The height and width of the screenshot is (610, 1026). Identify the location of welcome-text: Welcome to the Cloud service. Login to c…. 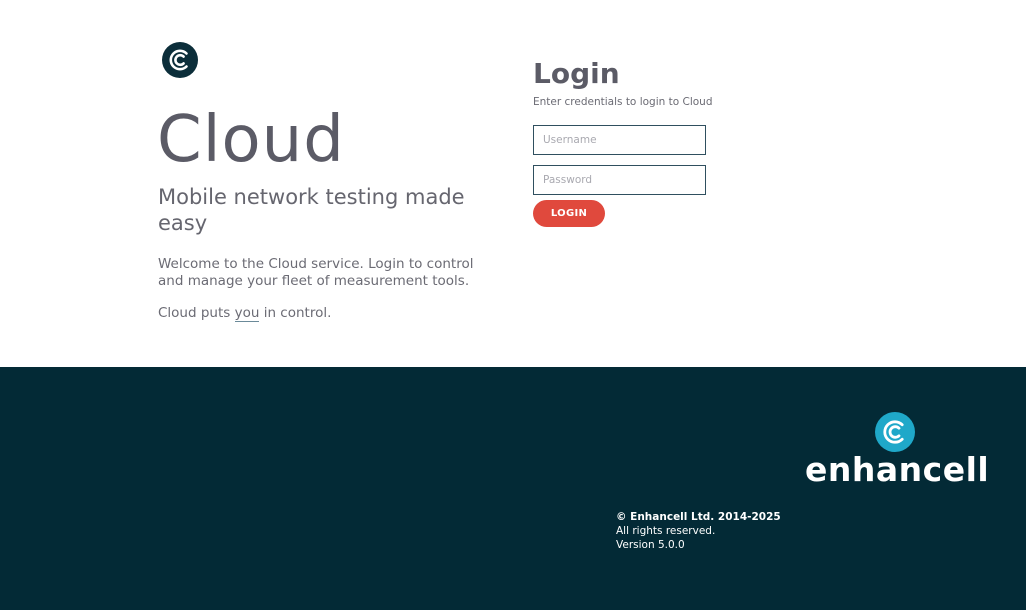
(316, 272).